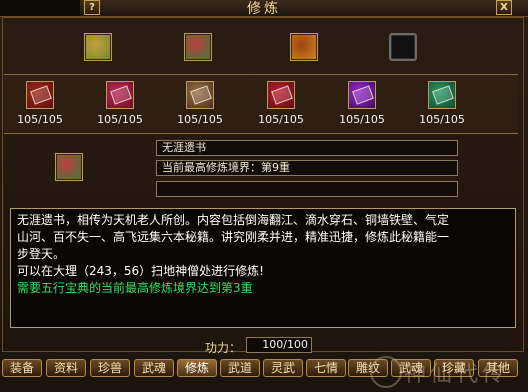 The image size is (528, 392). What do you see at coordinates (98, 47) in the screenshot?
I see `book-stack-icon` at bounding box center [98, 47].